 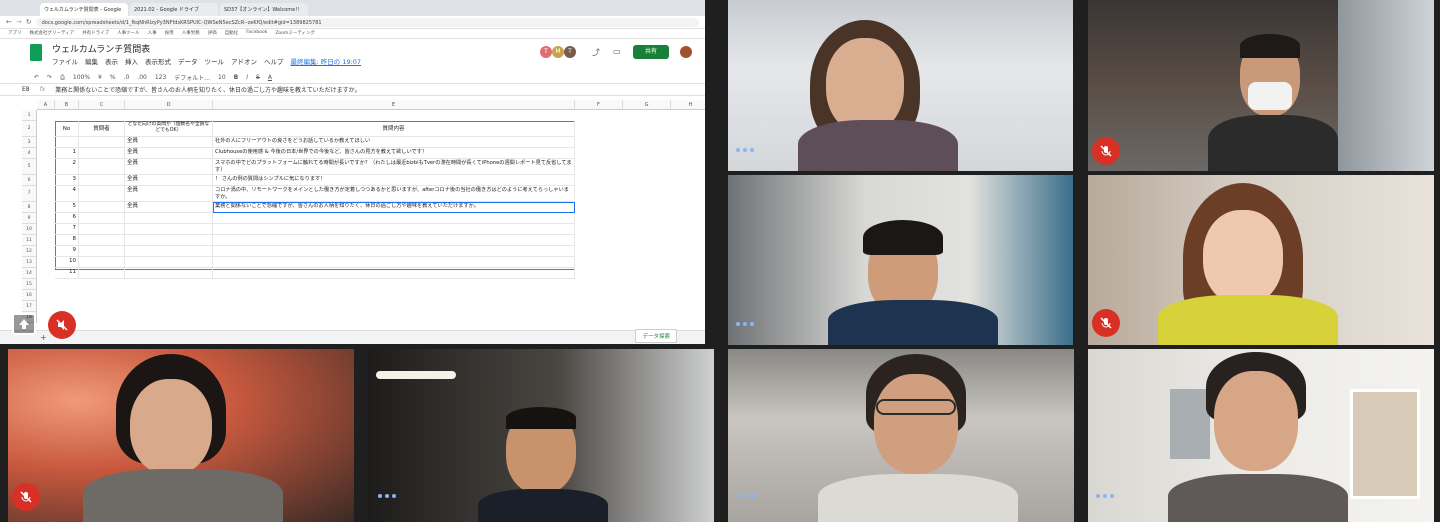 I want to click on decimal-decrease-button: .0, so click(x=127, y=77).